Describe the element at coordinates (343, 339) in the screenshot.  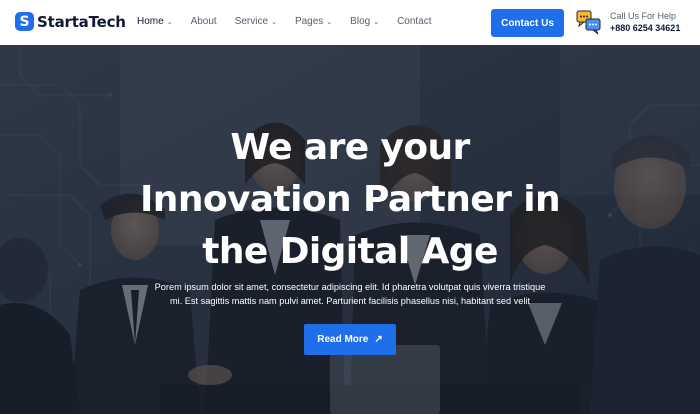
I see `read-more-label: Read More` at that location.